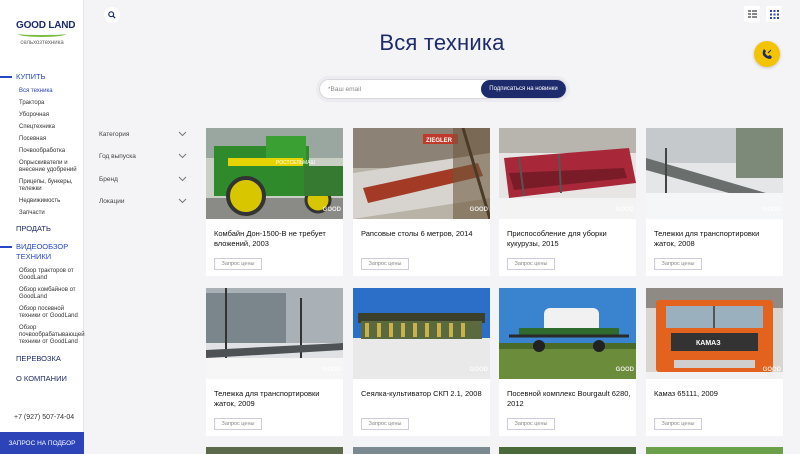 The image size is (800, 454). Describe the element at coordinates (423, 234) in the screenshot. I see `product-title: Рапсовые столы 6 метров, 2014` at that location.